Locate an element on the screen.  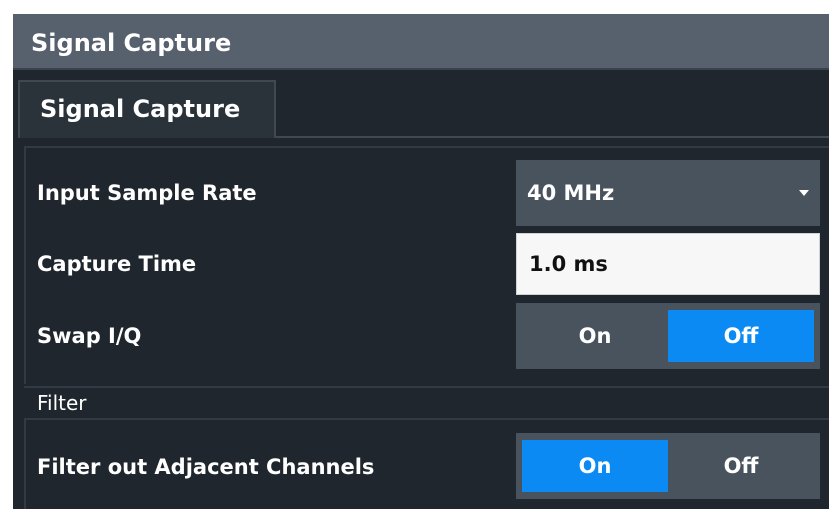
filter-adjacent-toggle: On Off is located at coordinates (668, 466).